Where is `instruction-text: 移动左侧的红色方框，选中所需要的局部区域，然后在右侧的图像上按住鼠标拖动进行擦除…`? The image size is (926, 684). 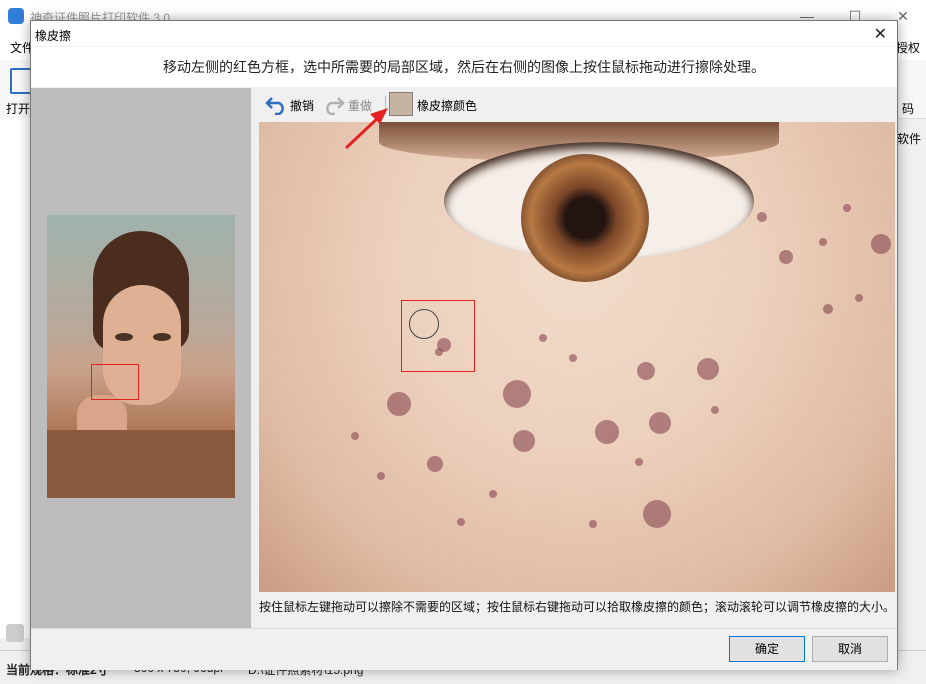 instruction-text: 移动左侧的红色方框，选中所需要的局部区域，然后在右侧的图像上按住鼠标拖动进行擦除… is located at coordinates (464, 67).